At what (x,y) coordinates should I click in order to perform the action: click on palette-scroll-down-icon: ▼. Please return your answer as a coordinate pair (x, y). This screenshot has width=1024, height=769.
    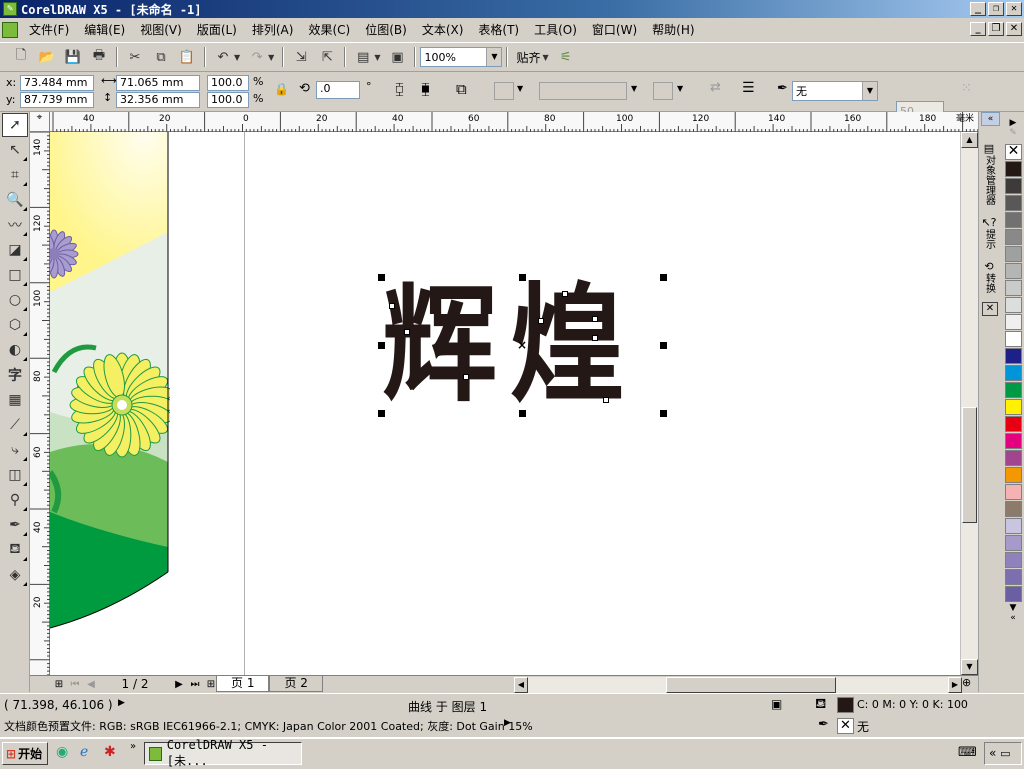
    Looking at the image, I should click on (1013, 608).